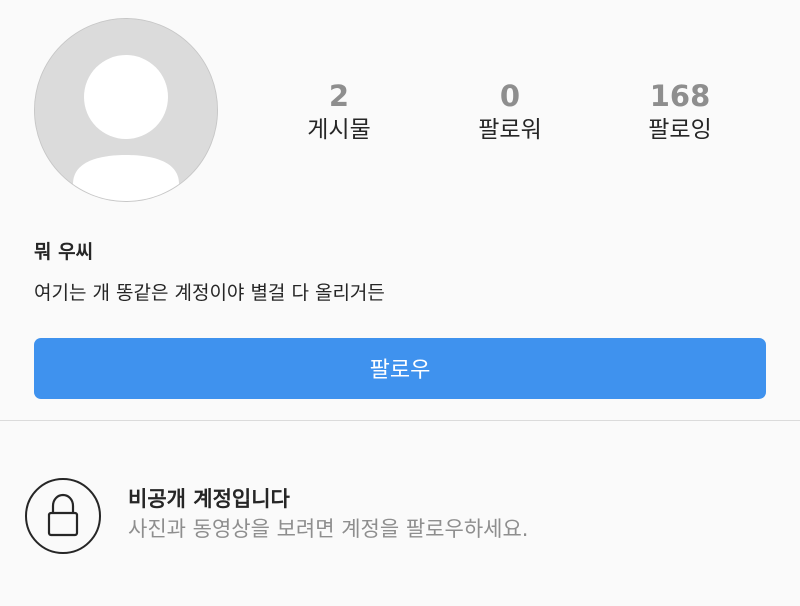 The width and height of the screenshot is (800, 606). I want to click on lock-icon, so click(63, 515).